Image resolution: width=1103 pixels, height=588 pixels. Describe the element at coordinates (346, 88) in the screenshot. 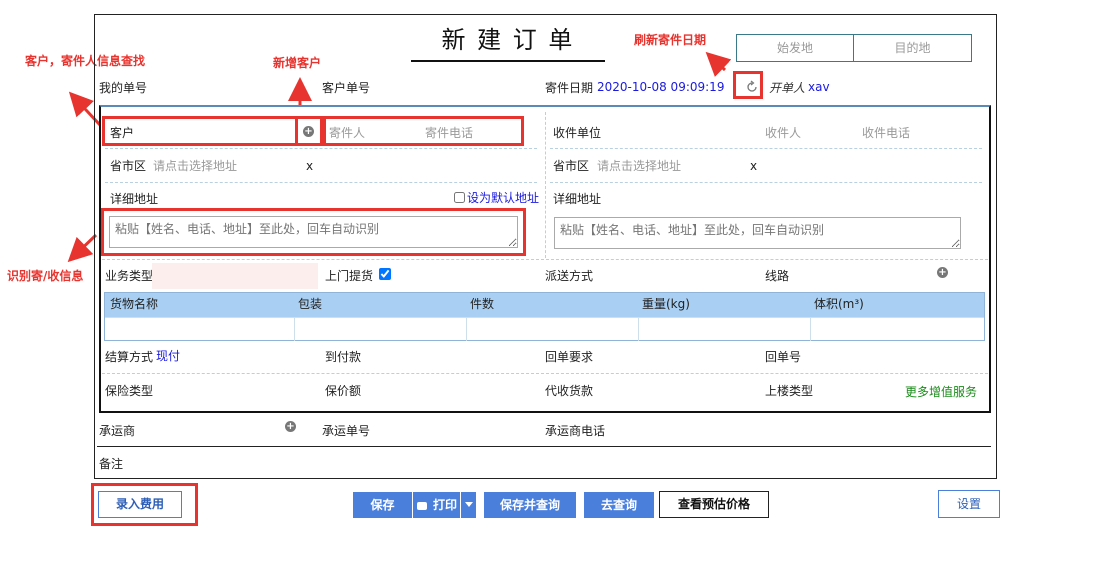

I see `customer-order-no-label: 客户单号` at that location.